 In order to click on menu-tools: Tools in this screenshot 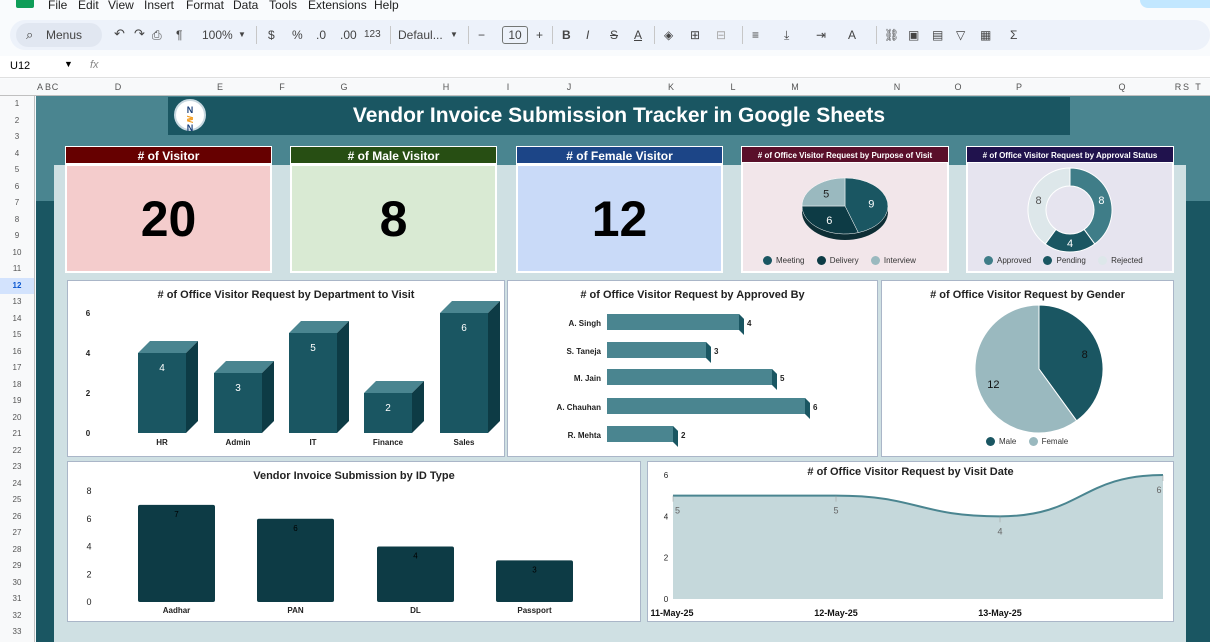, I will do `click(283, 6)`.